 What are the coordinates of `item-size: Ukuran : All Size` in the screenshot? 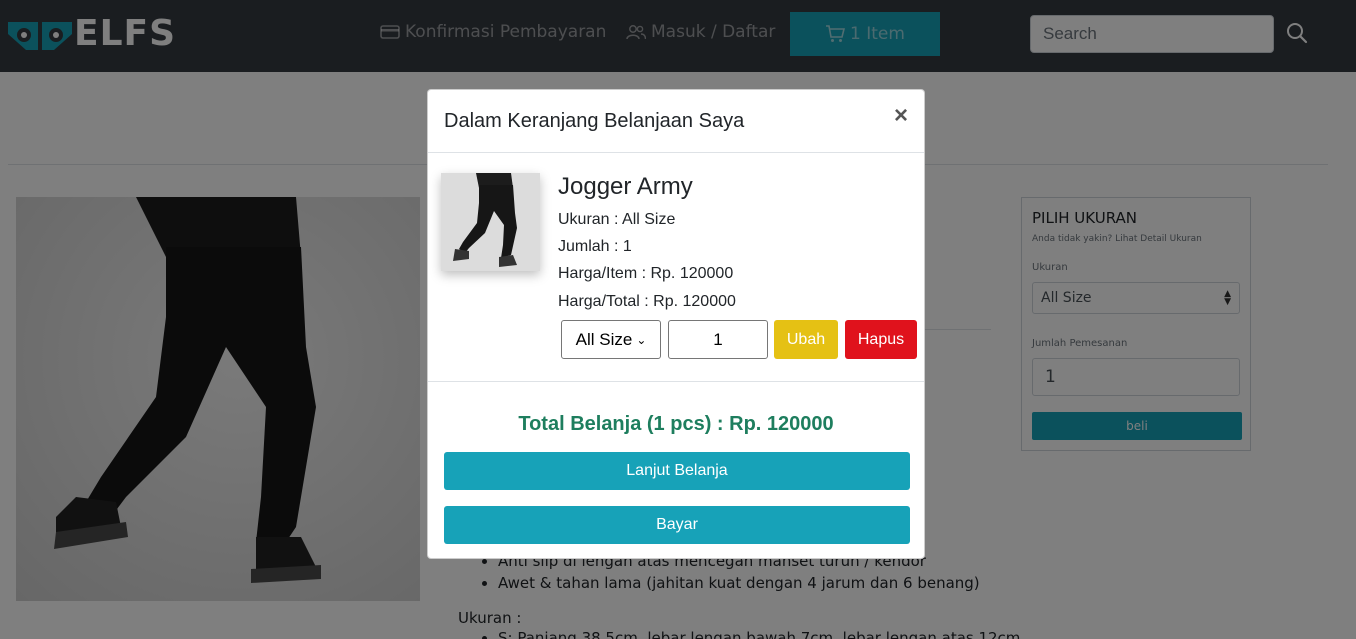 It's located at (617, 219).